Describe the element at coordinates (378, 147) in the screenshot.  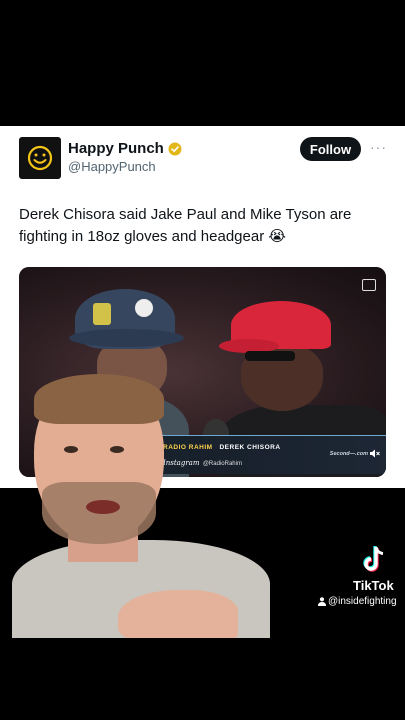
I see `more-options-icon: ···` at that location.